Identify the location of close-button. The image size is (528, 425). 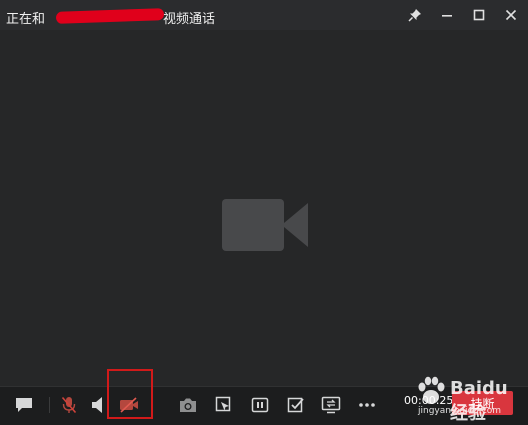
(511, 15).